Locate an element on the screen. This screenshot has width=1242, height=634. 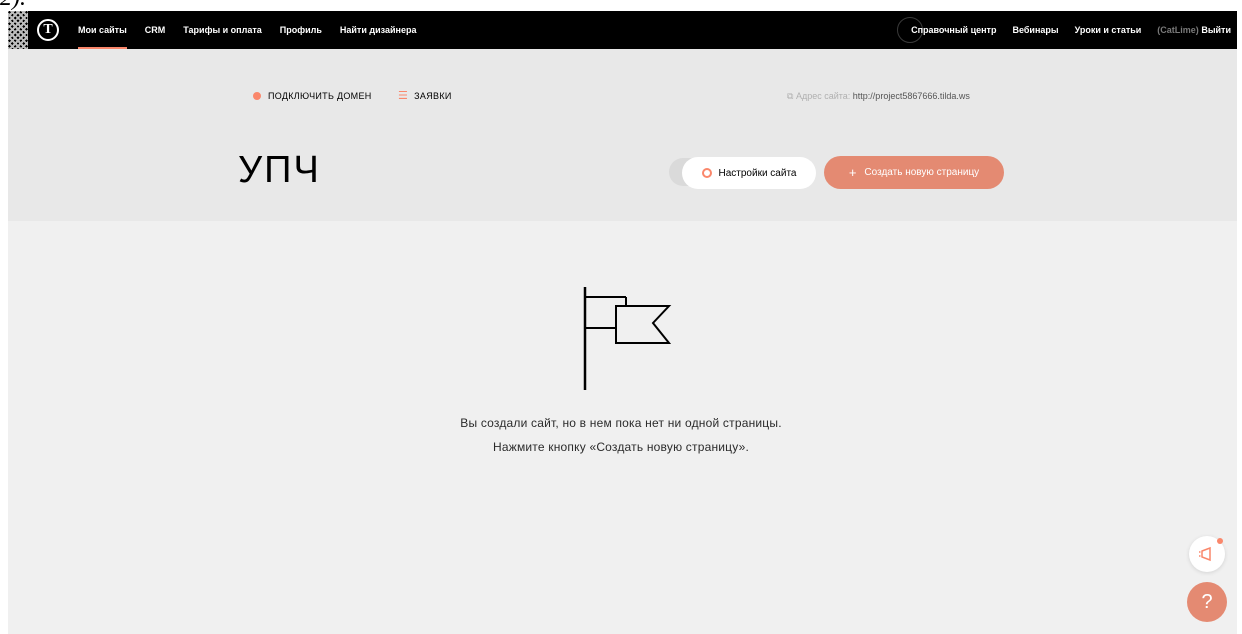
notification-dot is located at coordinates (1220, 541).